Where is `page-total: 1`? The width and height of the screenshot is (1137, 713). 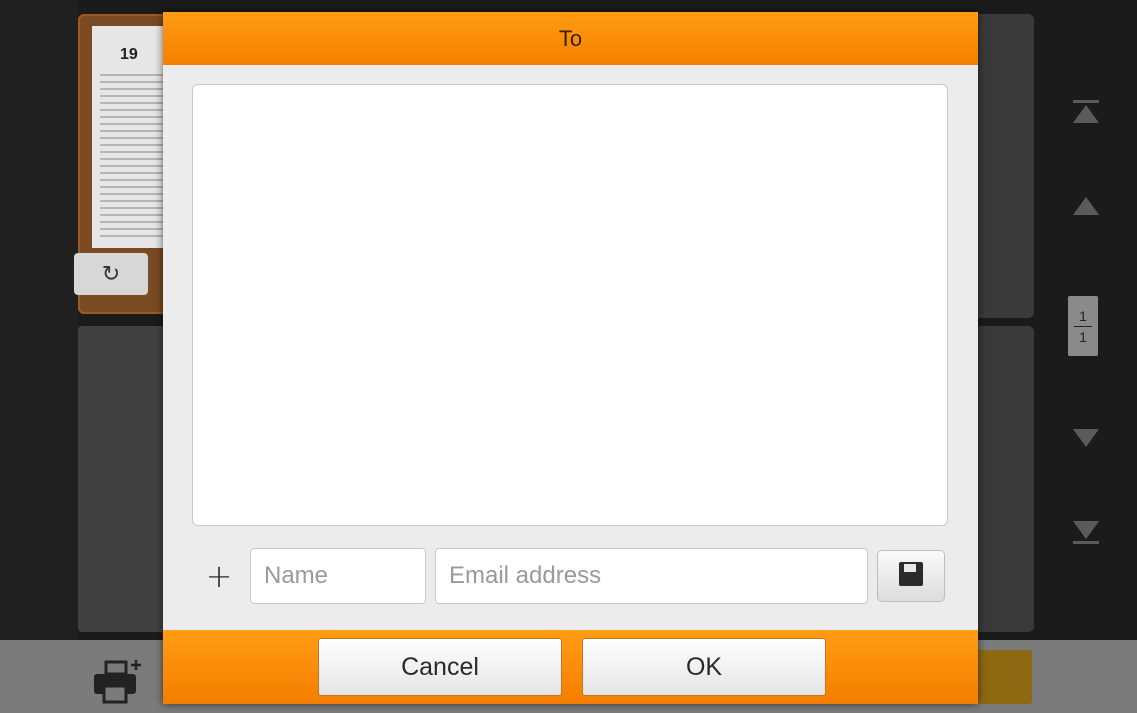
page-total: 1 is located at coordinates (1083, 336).